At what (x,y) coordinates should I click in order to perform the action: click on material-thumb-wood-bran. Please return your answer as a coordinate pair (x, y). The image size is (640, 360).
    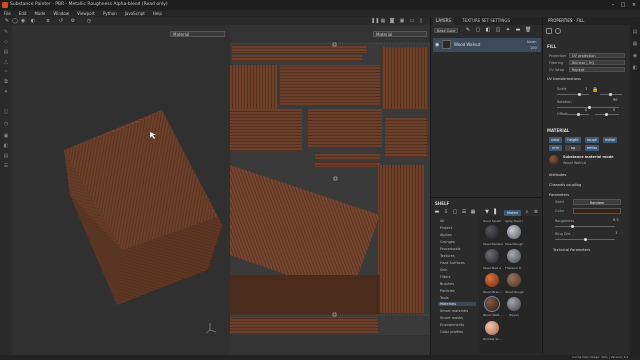
    Looking at the image, I should click on (492, 280).